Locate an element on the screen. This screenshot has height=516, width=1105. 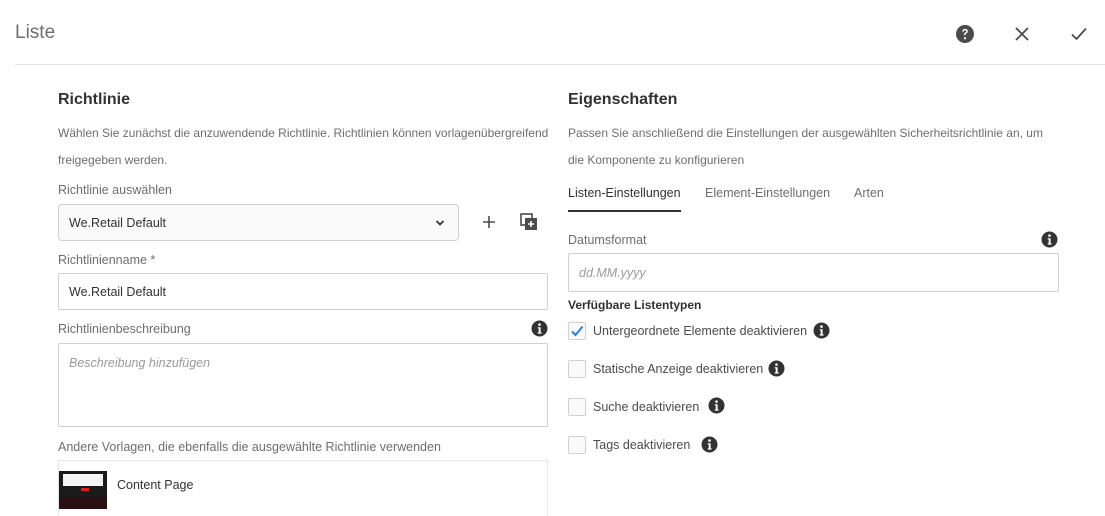
policy-description-label: Richtlinienbeschreibung is located at coordinates (124, 329).